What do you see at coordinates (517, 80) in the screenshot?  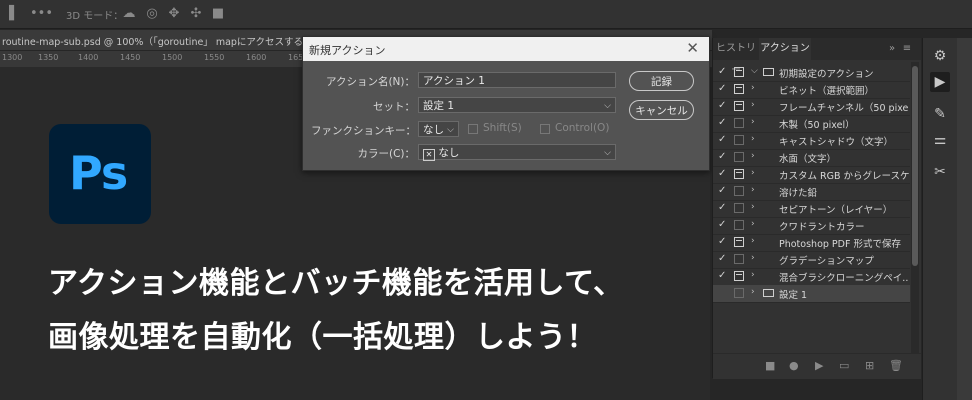 I see `action-name-input: アクション 1` at bounding box center [517, 80].